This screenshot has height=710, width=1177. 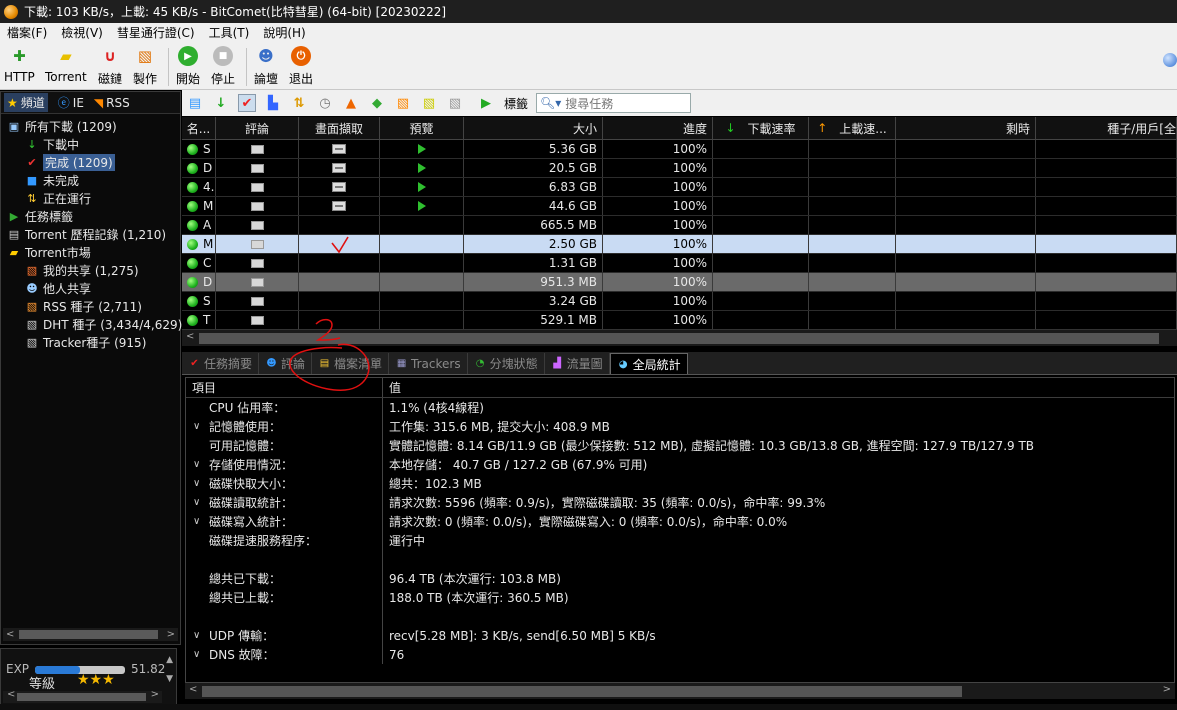 What do you see at coordinates (377, 103) in the screenshot?
I see `others-share-filter-icon: ◆` at bounding box center [377, 103].